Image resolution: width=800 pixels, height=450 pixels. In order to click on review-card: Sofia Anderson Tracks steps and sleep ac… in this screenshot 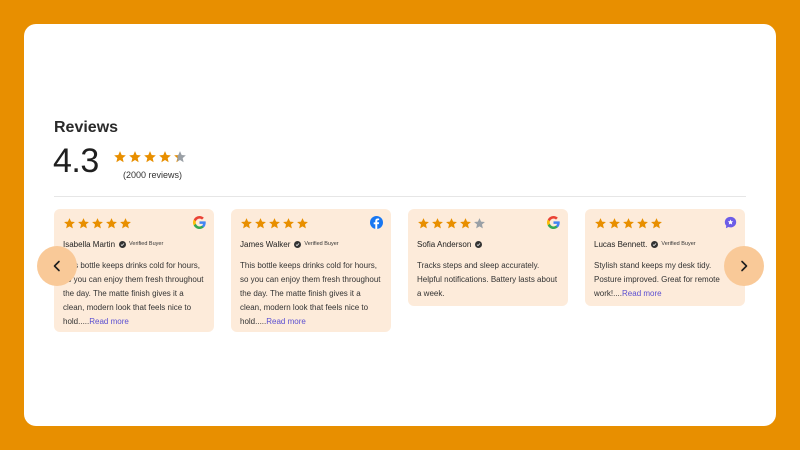, I will do `click(488, 257)`.